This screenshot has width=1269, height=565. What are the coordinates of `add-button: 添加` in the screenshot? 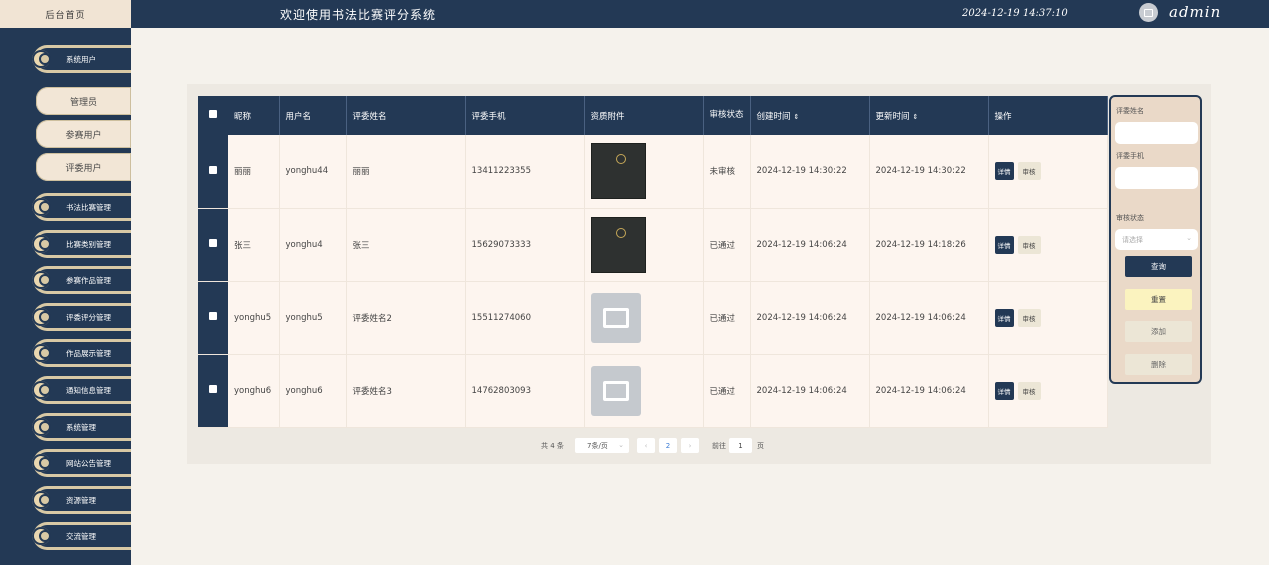 It's located at (1158, 331).